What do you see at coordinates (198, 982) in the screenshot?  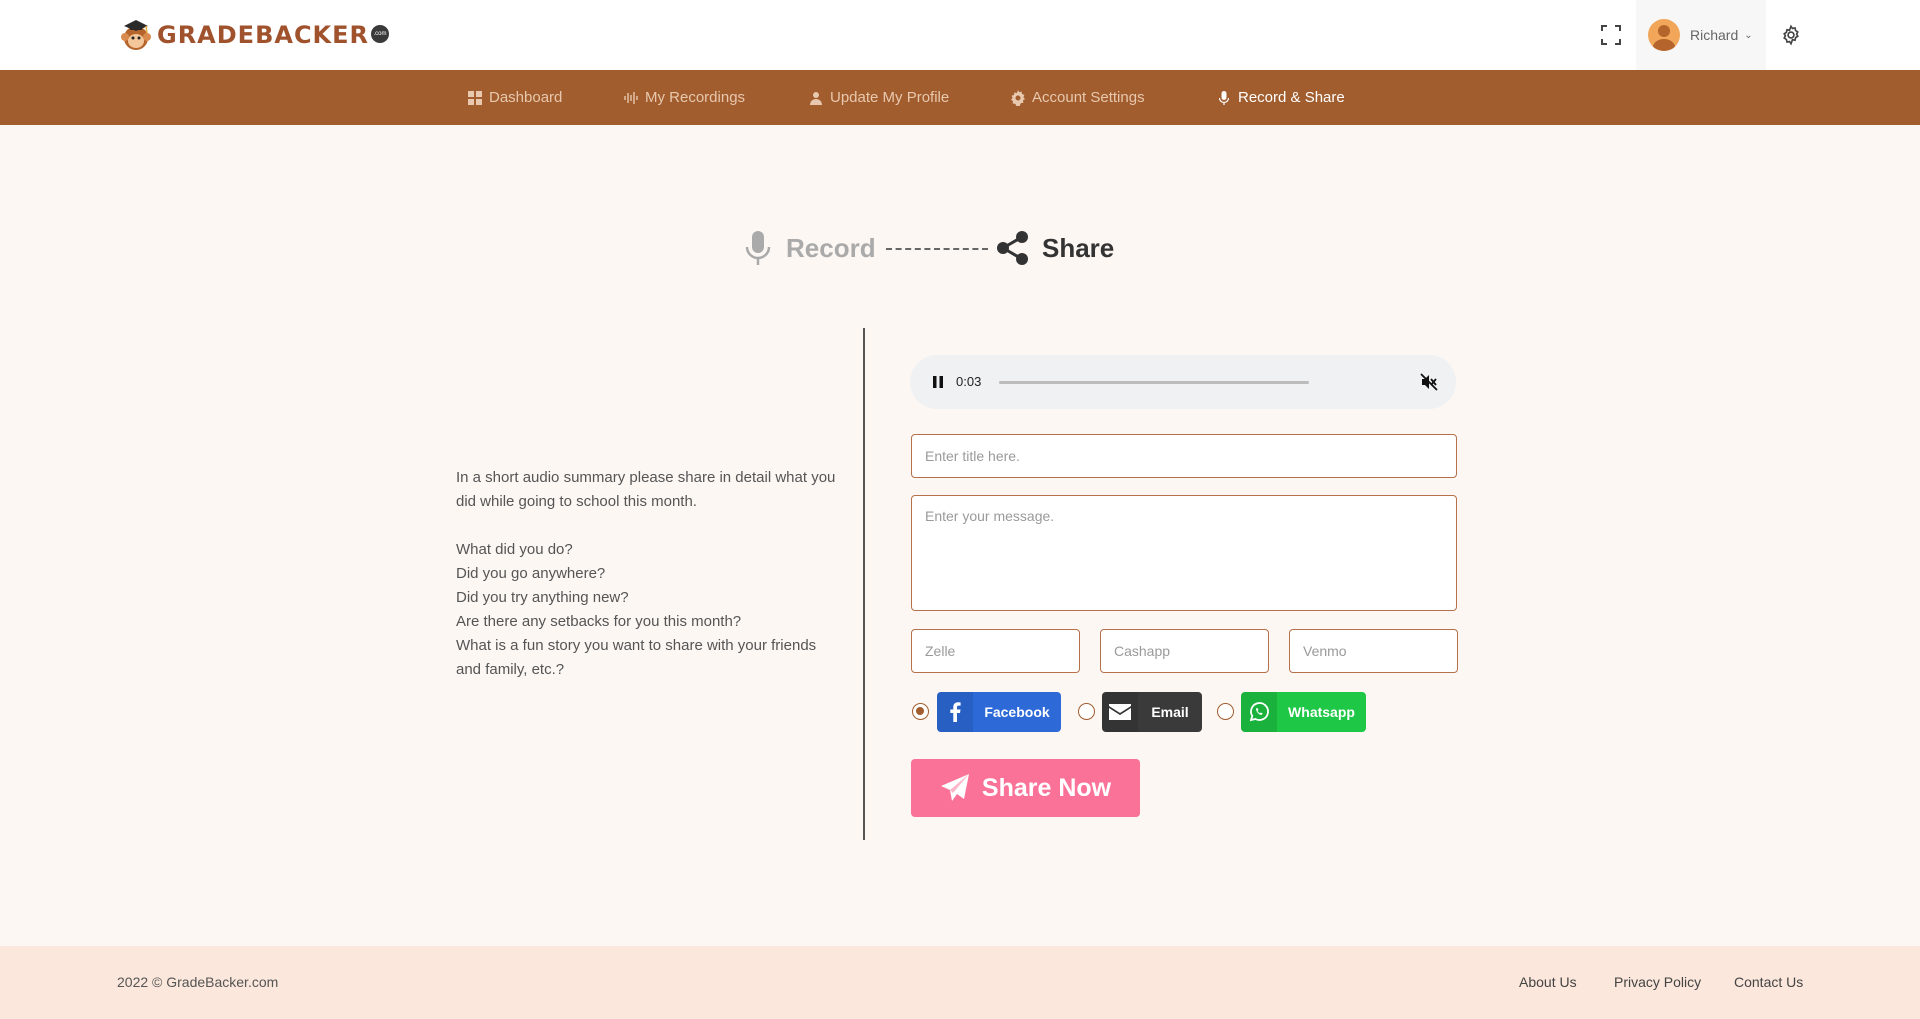 I see `copyright: 2022 © GradeBacker.com` at bounding box center [198, 982].